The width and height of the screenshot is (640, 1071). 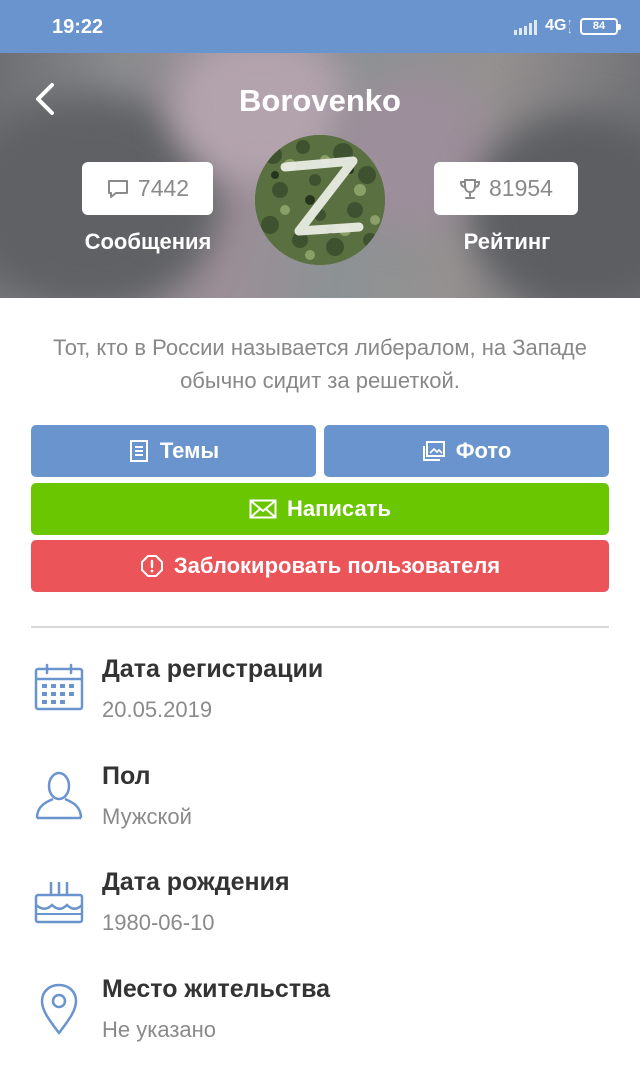 What do you see at coordinates (470, 188) in the screenshot?
I see `trophy-icon` at bounding box center [470, 188].